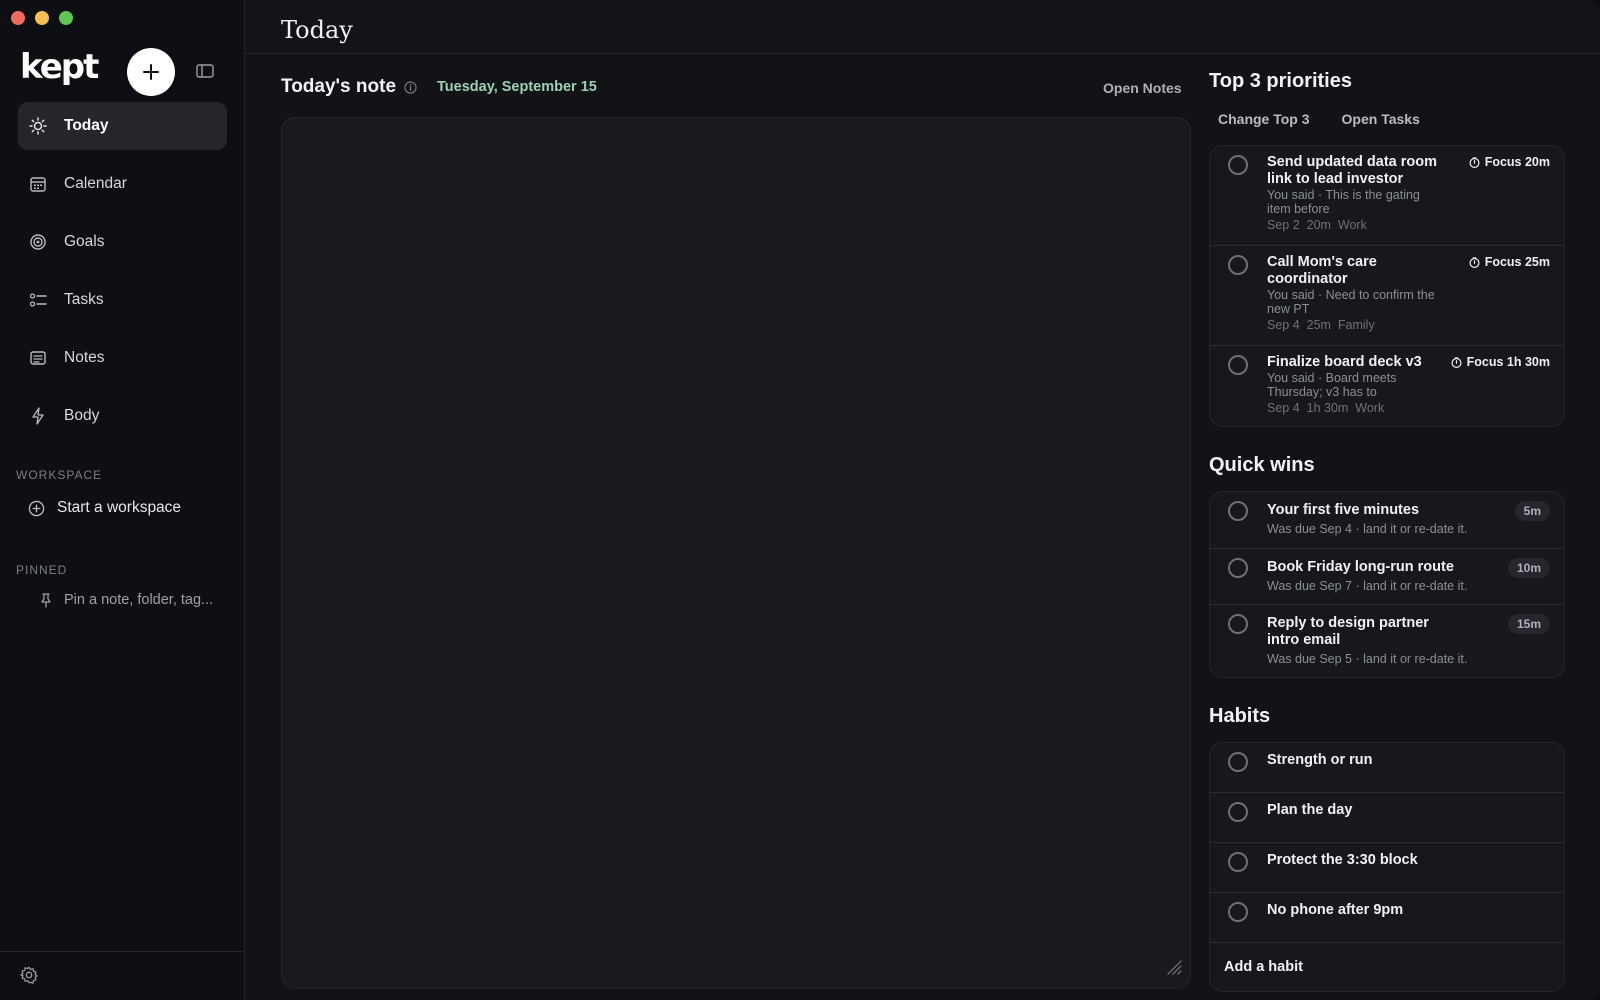  I want to click on zoom-window-button, so click(66, 18).